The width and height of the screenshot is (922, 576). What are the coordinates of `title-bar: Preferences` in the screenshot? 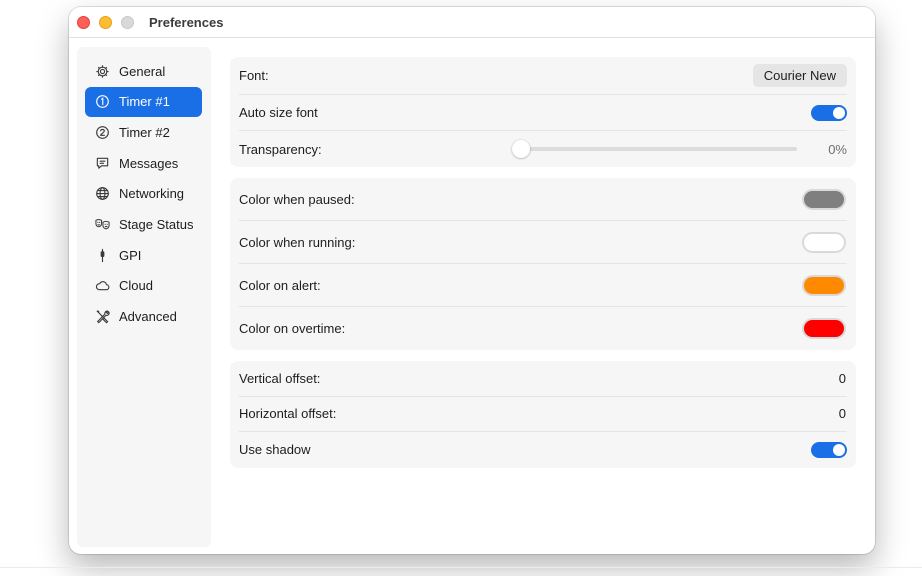 It's located at (472, 22).